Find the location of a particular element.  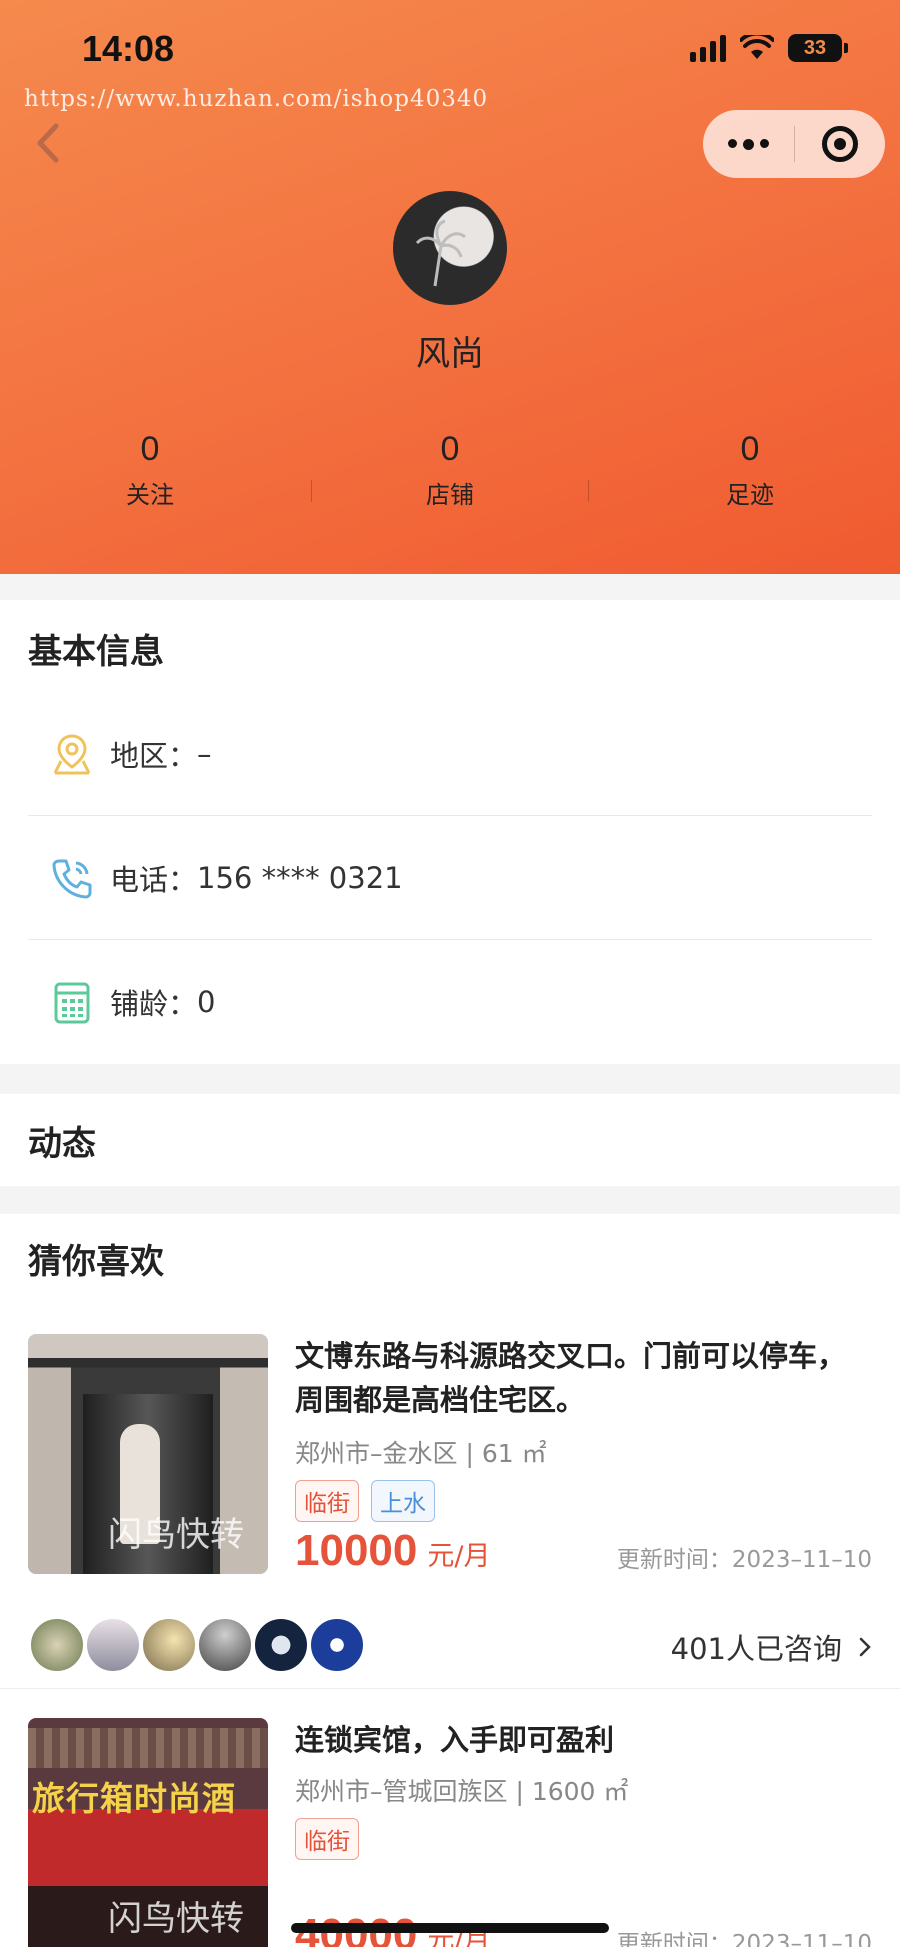

miniprogram-capsule is located at coordinates (794, 144).